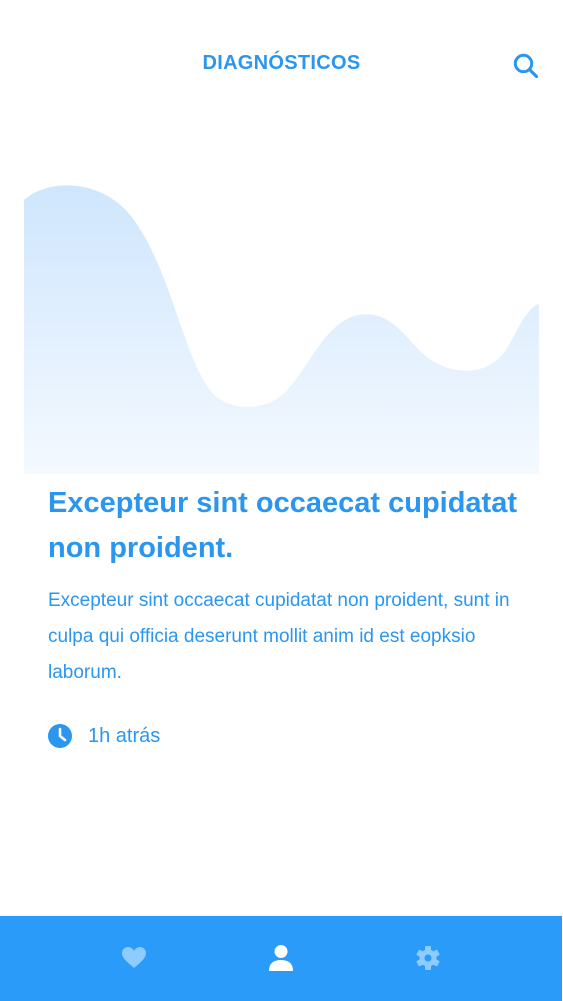 The width and height of the screenshot is (563, 1001). I want to click on app-header: DIAGNÓSTICOS, so click(281, 65).